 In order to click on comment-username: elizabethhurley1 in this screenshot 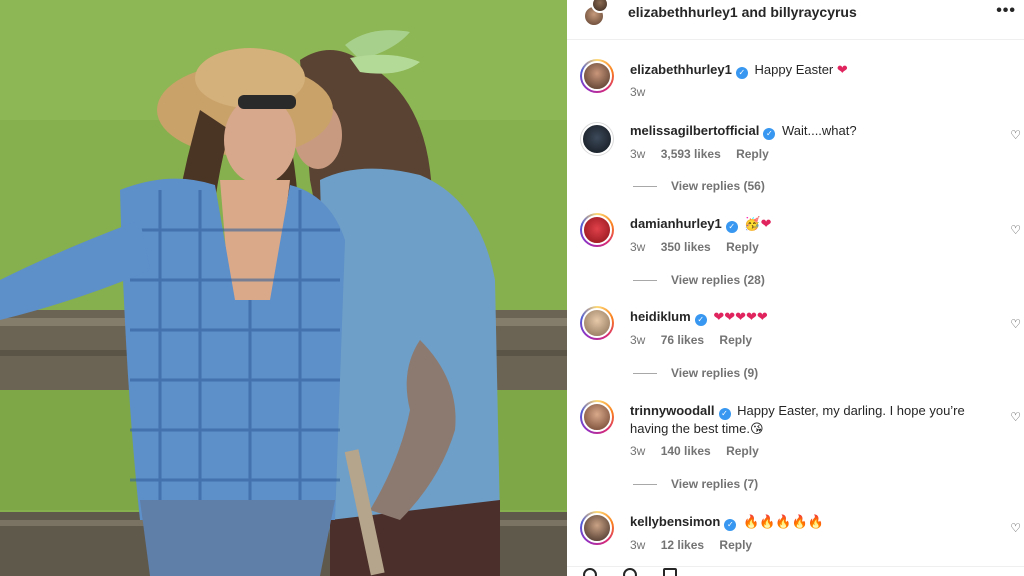, I will do `click(681, 69)`.